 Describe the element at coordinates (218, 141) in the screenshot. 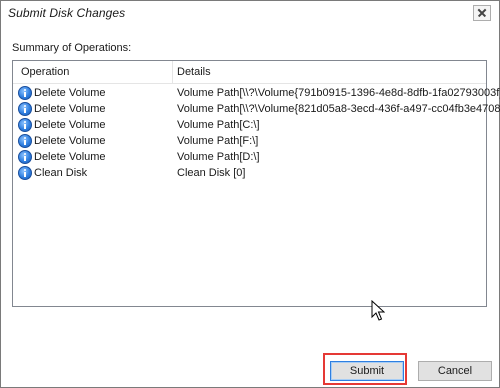

I see `details-text: Volume Path[F:\]` at that location.